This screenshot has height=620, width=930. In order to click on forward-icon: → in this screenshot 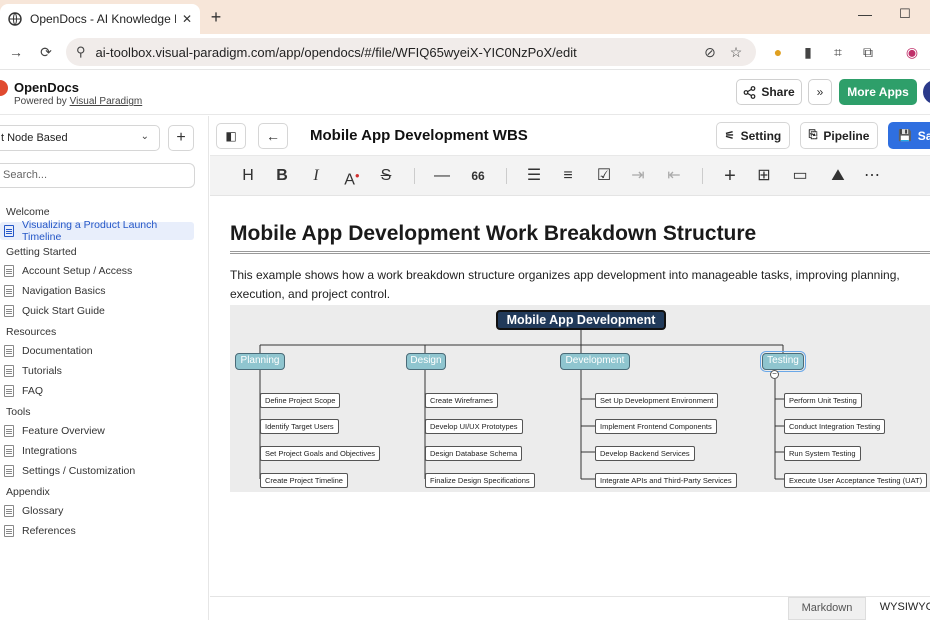, I will do `click(16, 52)`.